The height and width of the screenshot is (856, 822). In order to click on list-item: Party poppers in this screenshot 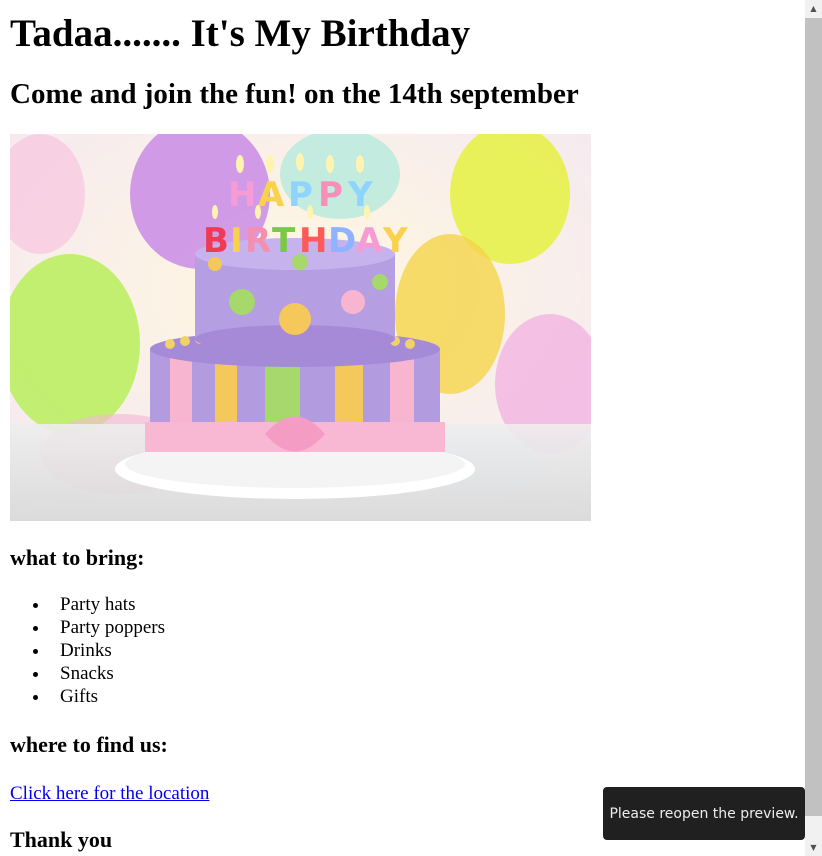, I will do `click(427, 627)`.